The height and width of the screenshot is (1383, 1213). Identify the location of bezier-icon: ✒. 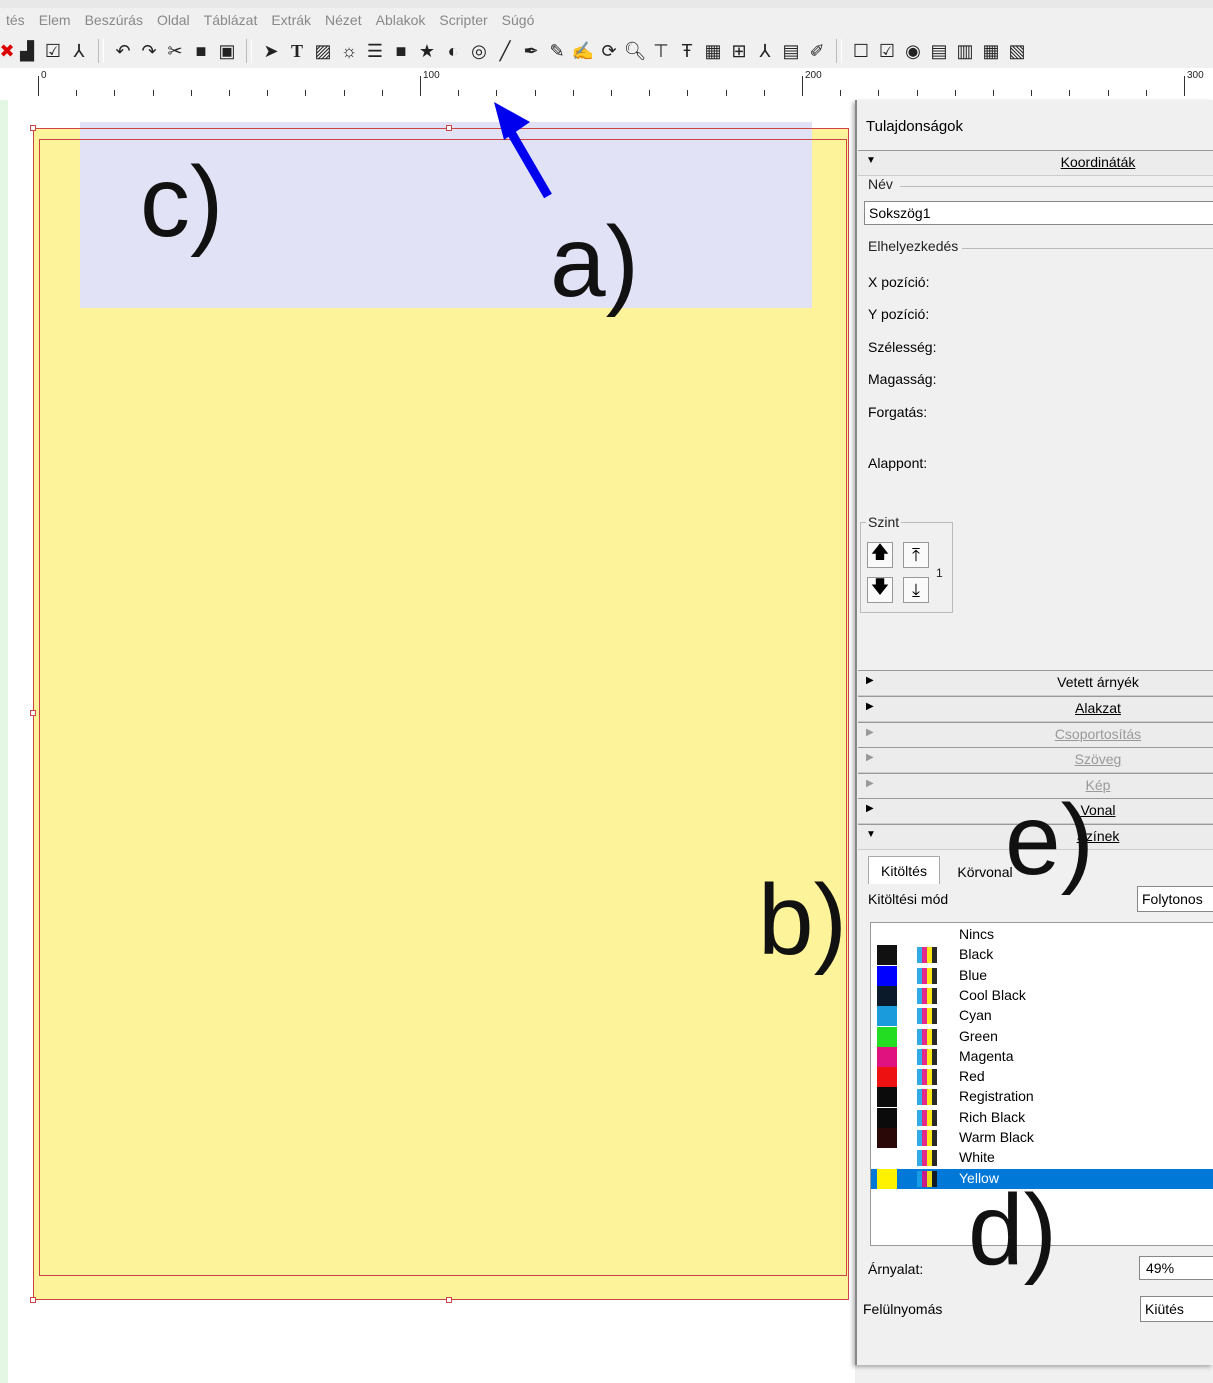
(531, 51).